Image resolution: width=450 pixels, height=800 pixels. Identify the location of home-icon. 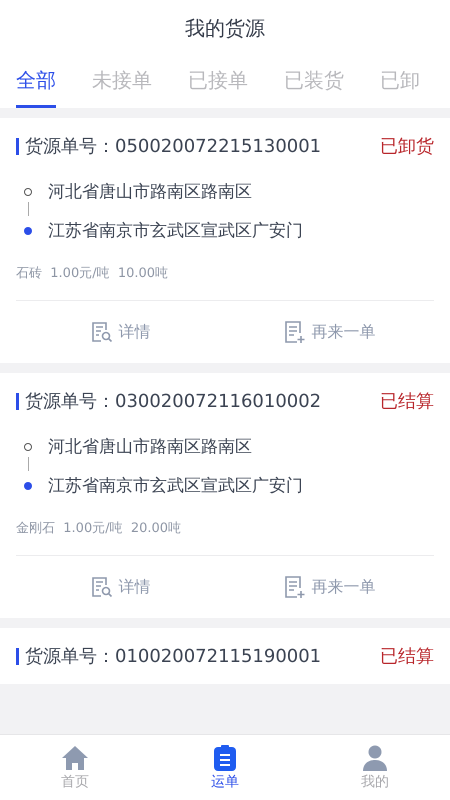
(75, 757).